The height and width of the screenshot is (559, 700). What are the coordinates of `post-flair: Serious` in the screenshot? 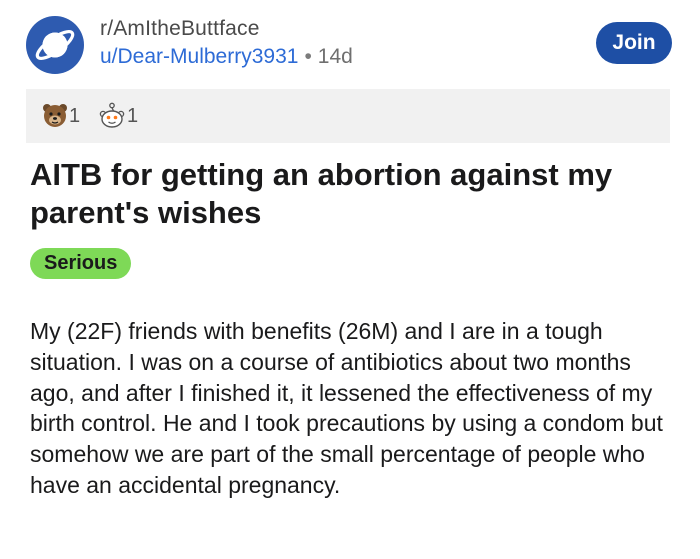 It's located at (81, 263).